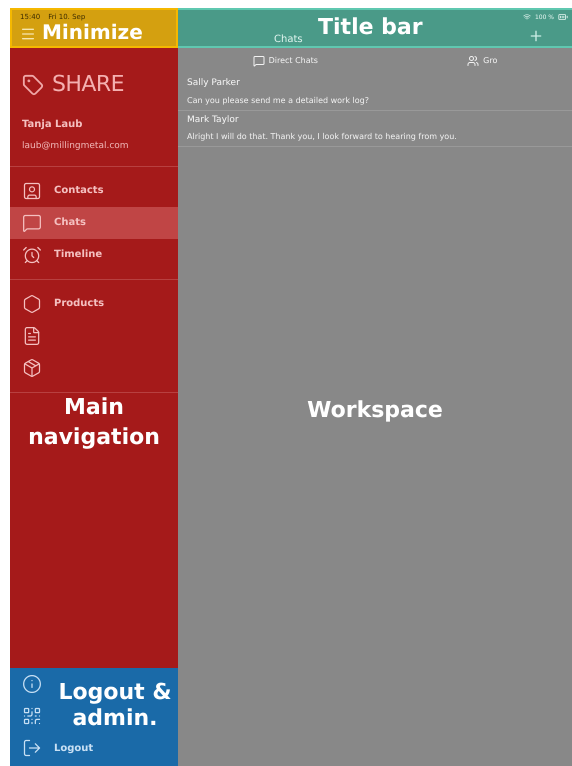 The width and height of the screenshot is (572, 766). I want to click on chat-name: Mark Taylor, so click(213, 120).